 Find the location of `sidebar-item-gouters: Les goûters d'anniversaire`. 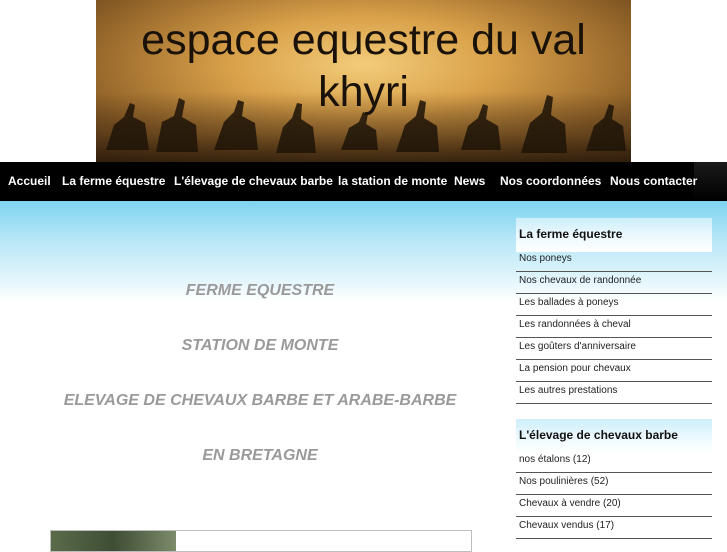

sidebar-item-gouters: Les goûters d'anniversaire is located at coordinates (614, 348).